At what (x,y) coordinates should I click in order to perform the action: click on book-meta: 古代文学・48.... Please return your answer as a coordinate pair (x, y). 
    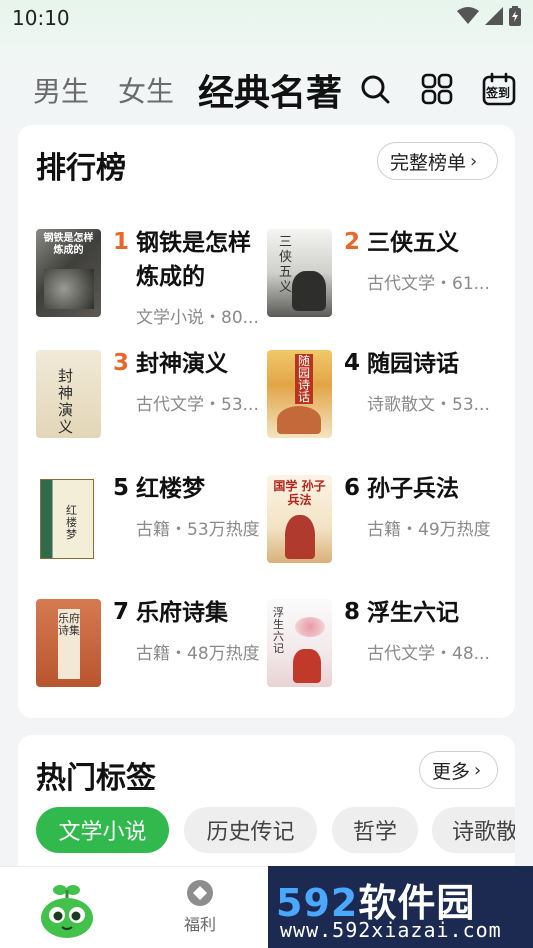
    Looking at the image, I should click on (428, 654).